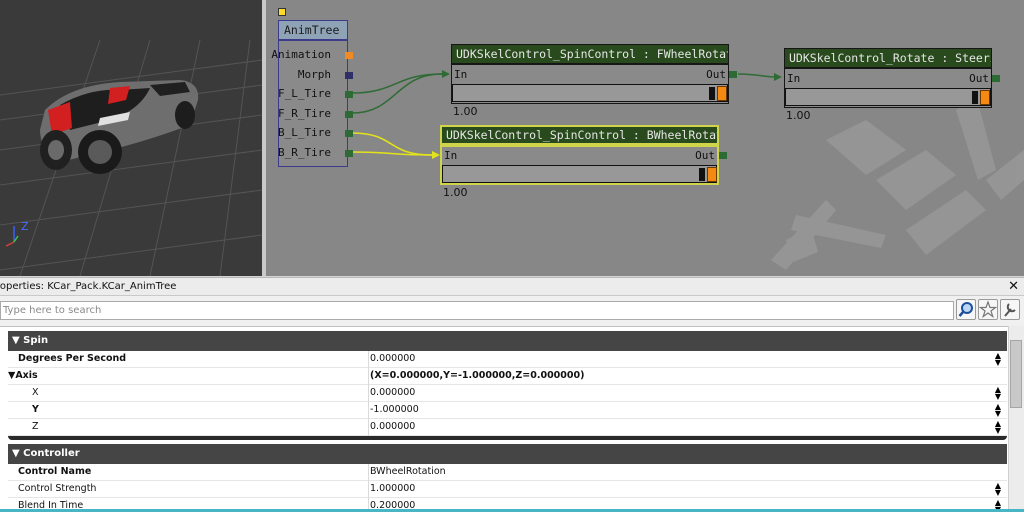 The image size is (1024, 512). What do you see at coordinates (723, 155) in the screenshot?
I see `rear-spin-out-port` at bounding box center [723, 155].